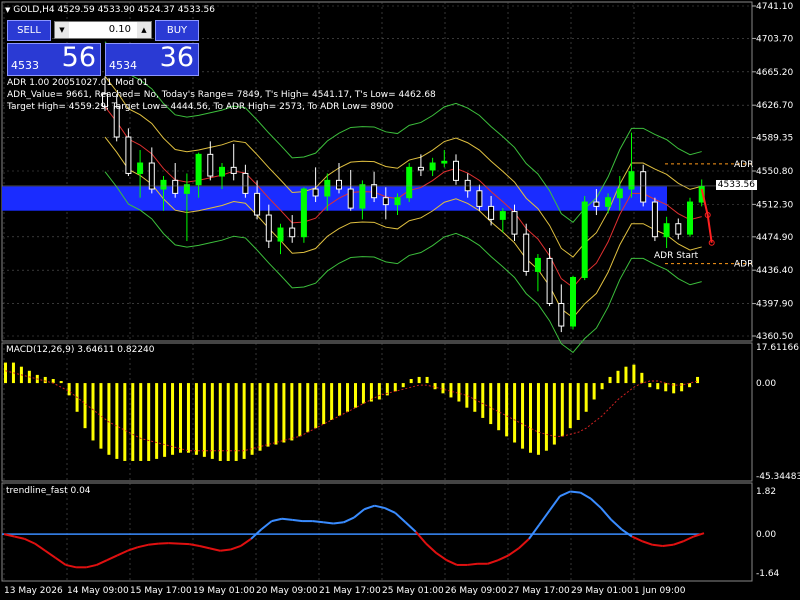  Describe the element at coordinates (152, 59) in the screenshot. I see `buy-price-button: 4534 36` at that location.